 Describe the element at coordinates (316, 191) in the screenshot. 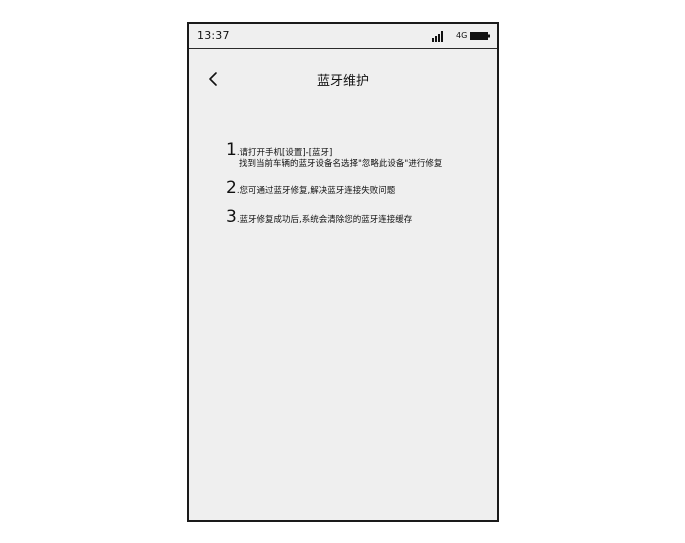

I see `step-text: .您可通过蓝牙修复,解决蓝牙连接失败问题` at that location.